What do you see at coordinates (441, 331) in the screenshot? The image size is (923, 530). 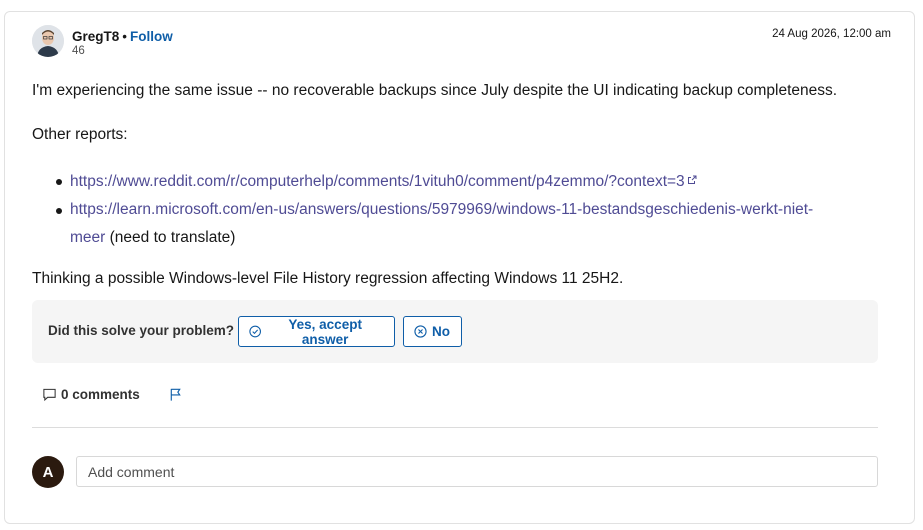 I see `no-label: No` at bounding box center [441, 331].